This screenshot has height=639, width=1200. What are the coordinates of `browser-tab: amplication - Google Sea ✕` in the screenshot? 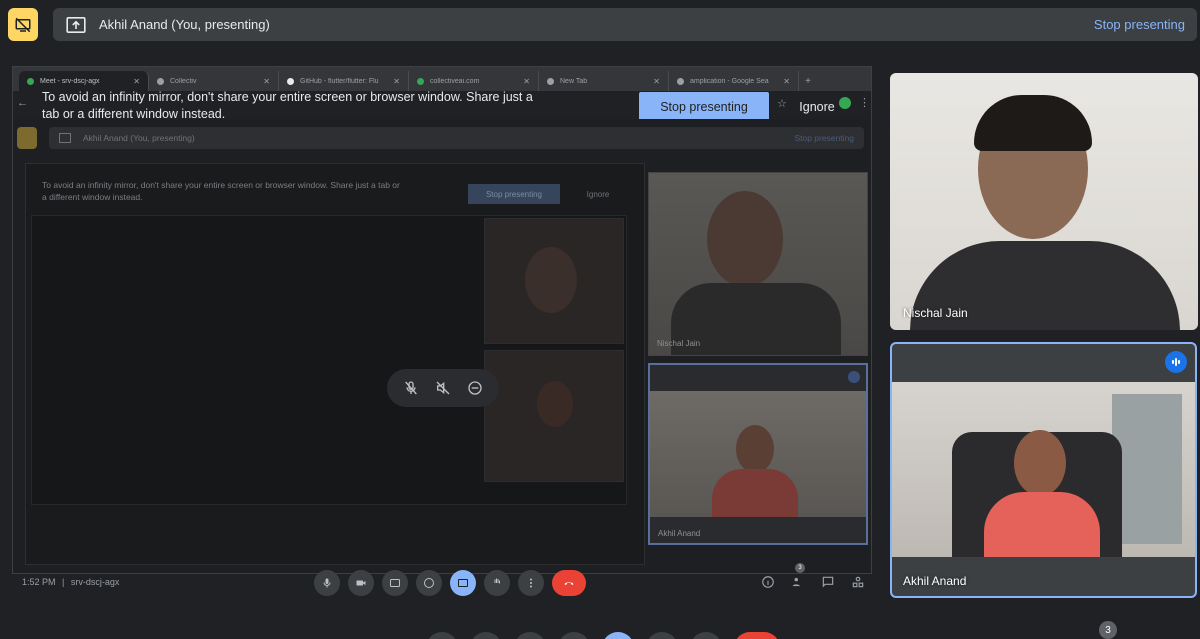 It's located at (734, 81).